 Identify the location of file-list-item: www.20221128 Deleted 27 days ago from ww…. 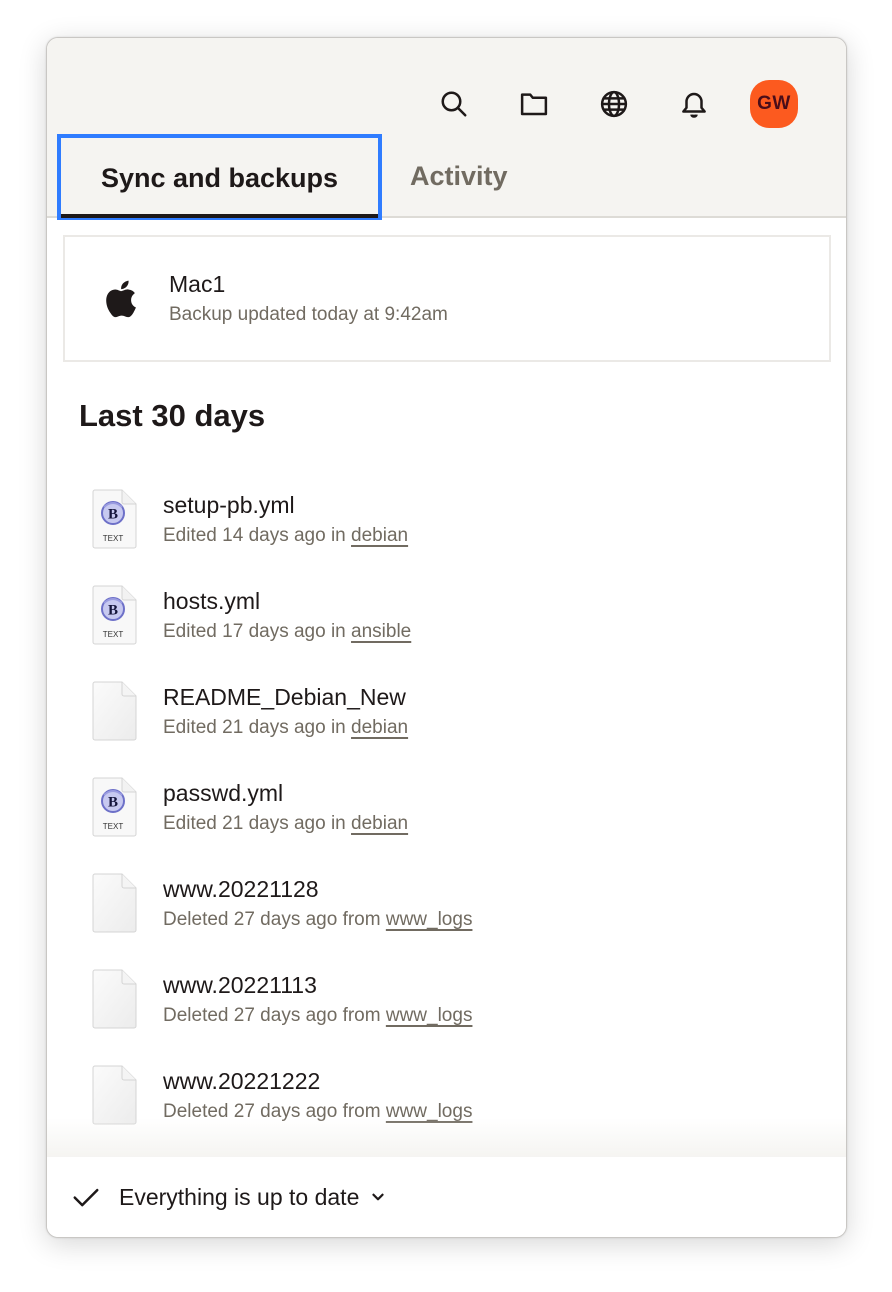
(446, 918).